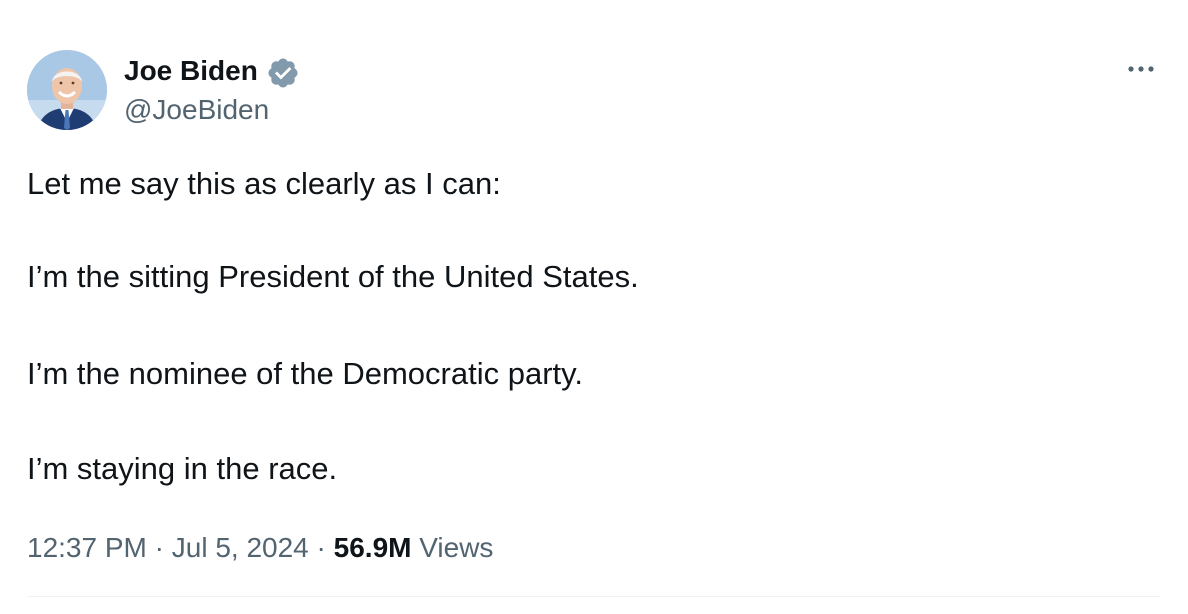 The image size is (1188, 614). I want to click on verified-badge-icon, so click(283, 73).